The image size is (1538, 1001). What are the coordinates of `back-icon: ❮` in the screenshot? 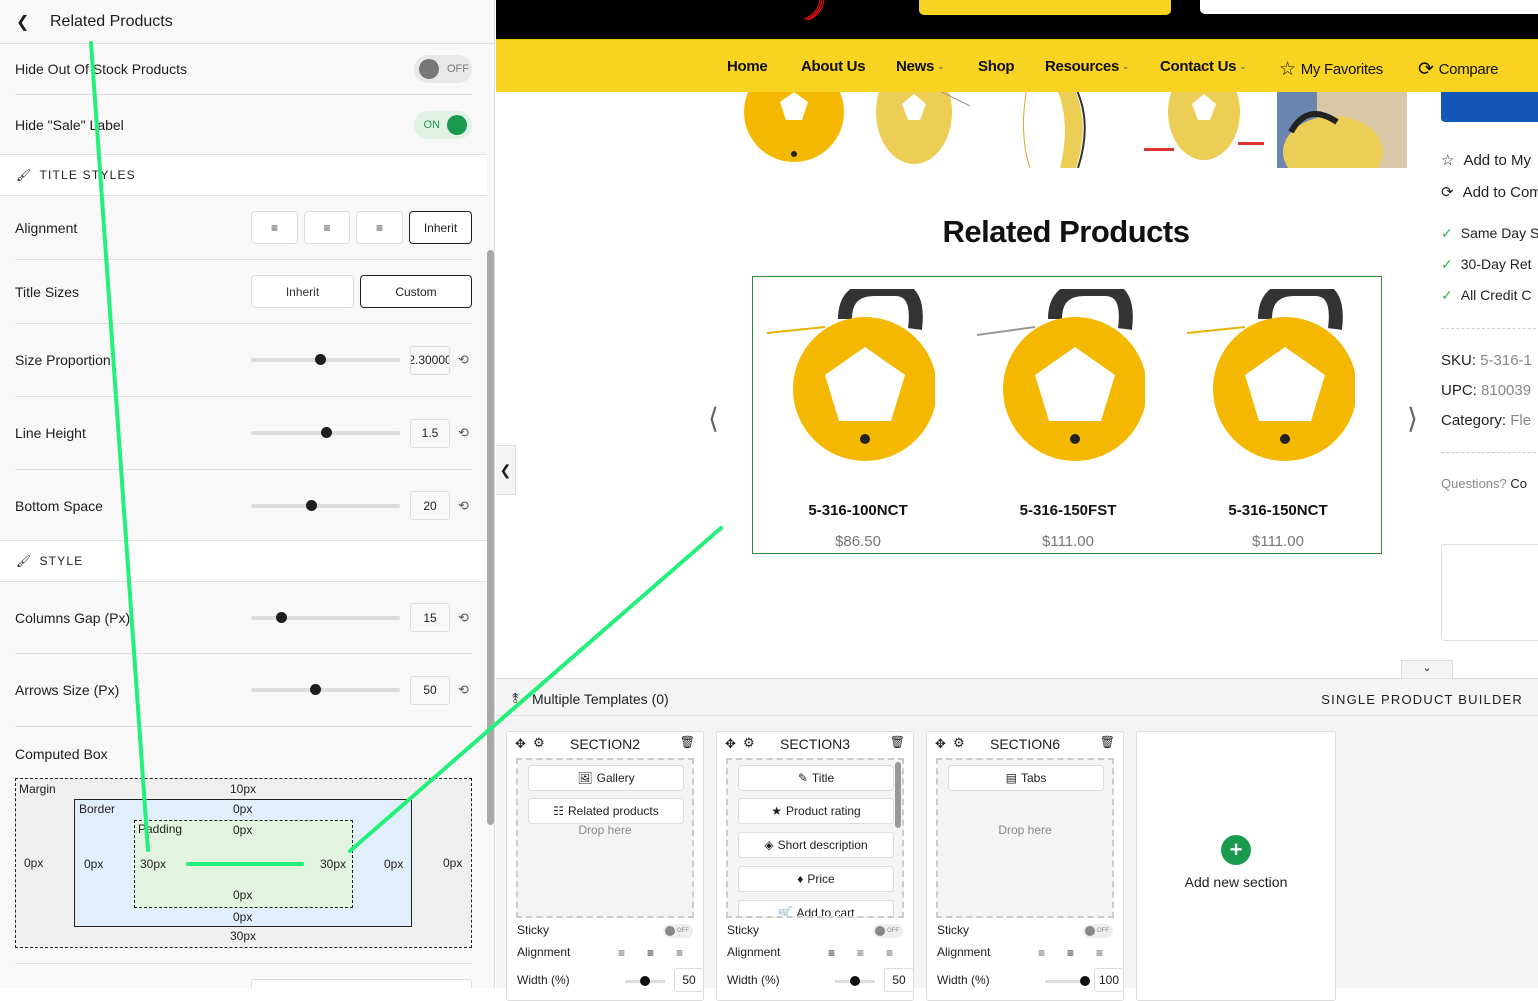 It's located at (26, 22).